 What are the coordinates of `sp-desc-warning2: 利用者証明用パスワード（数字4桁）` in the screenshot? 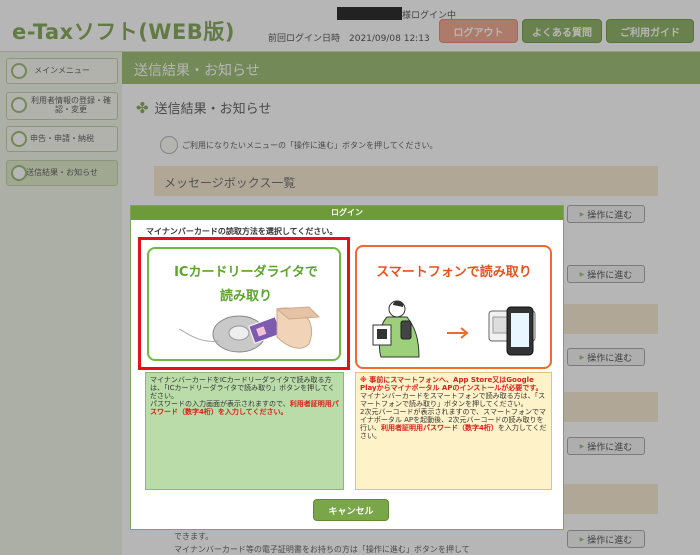 It's located at (439, 428).